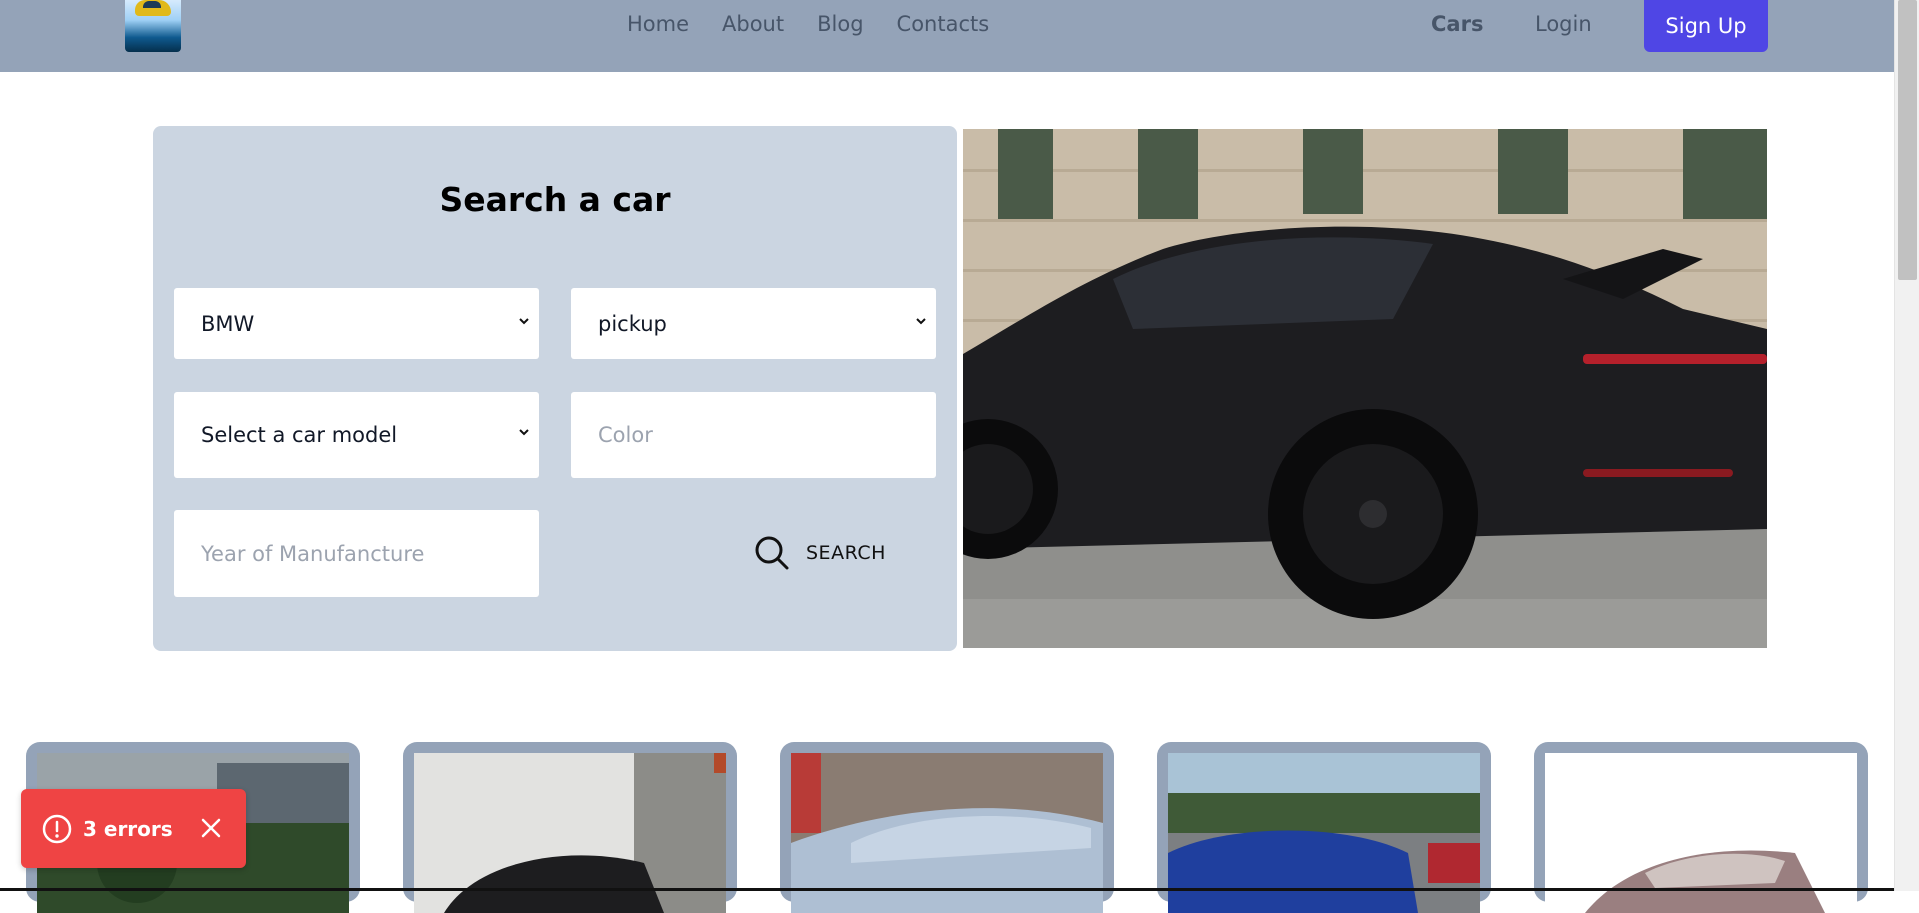 The height and width of the screenshot is (913, 1919). Describe the element at coordinates (128, 828) in the screenshot. I see `error-count-text: 3 errors` at that location.